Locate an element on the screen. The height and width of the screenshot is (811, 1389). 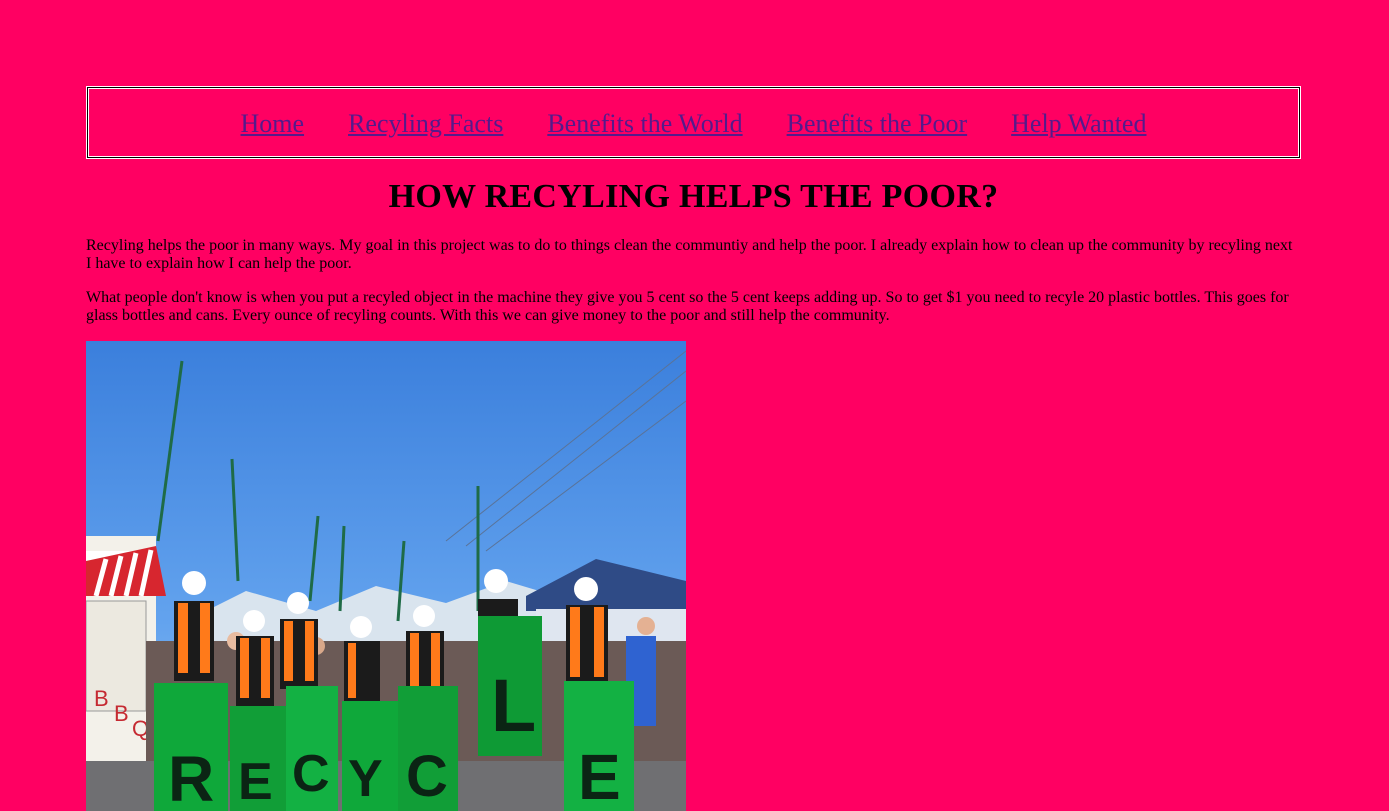
bag-letter-r: R is located at coordinates (191, 777).